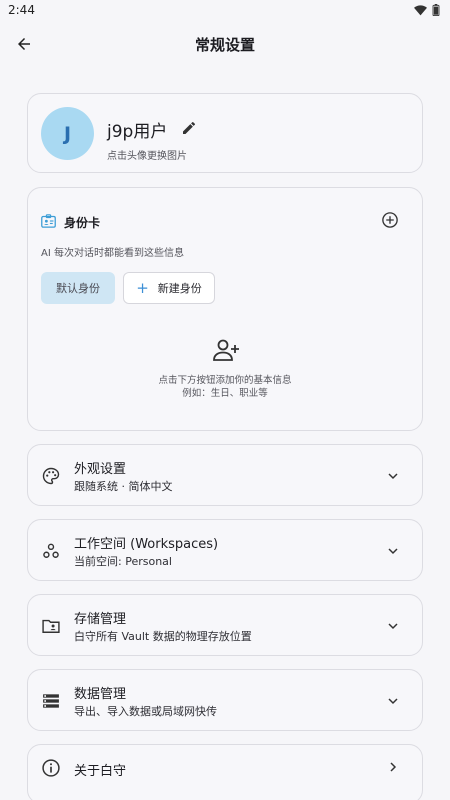  I want to click on arrow-back-icon, so click(24, 44).